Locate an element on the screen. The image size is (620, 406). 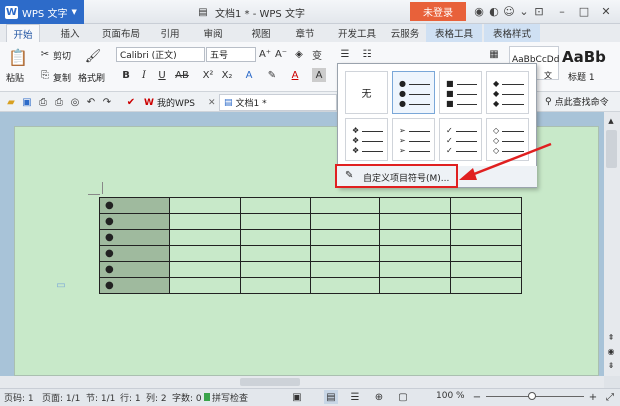
format-painter-label: 格式刷 is located at coordinates (91, 77).